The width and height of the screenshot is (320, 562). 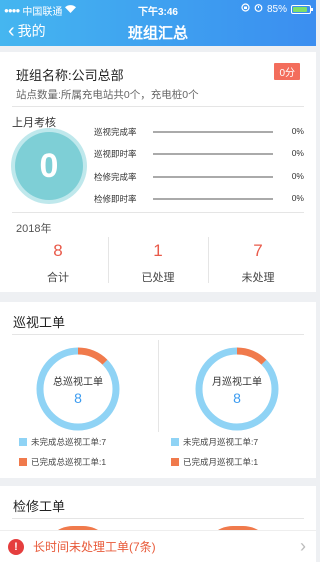 I want to click on maintenance-title: 检修工单, so click(x=39, y=506).